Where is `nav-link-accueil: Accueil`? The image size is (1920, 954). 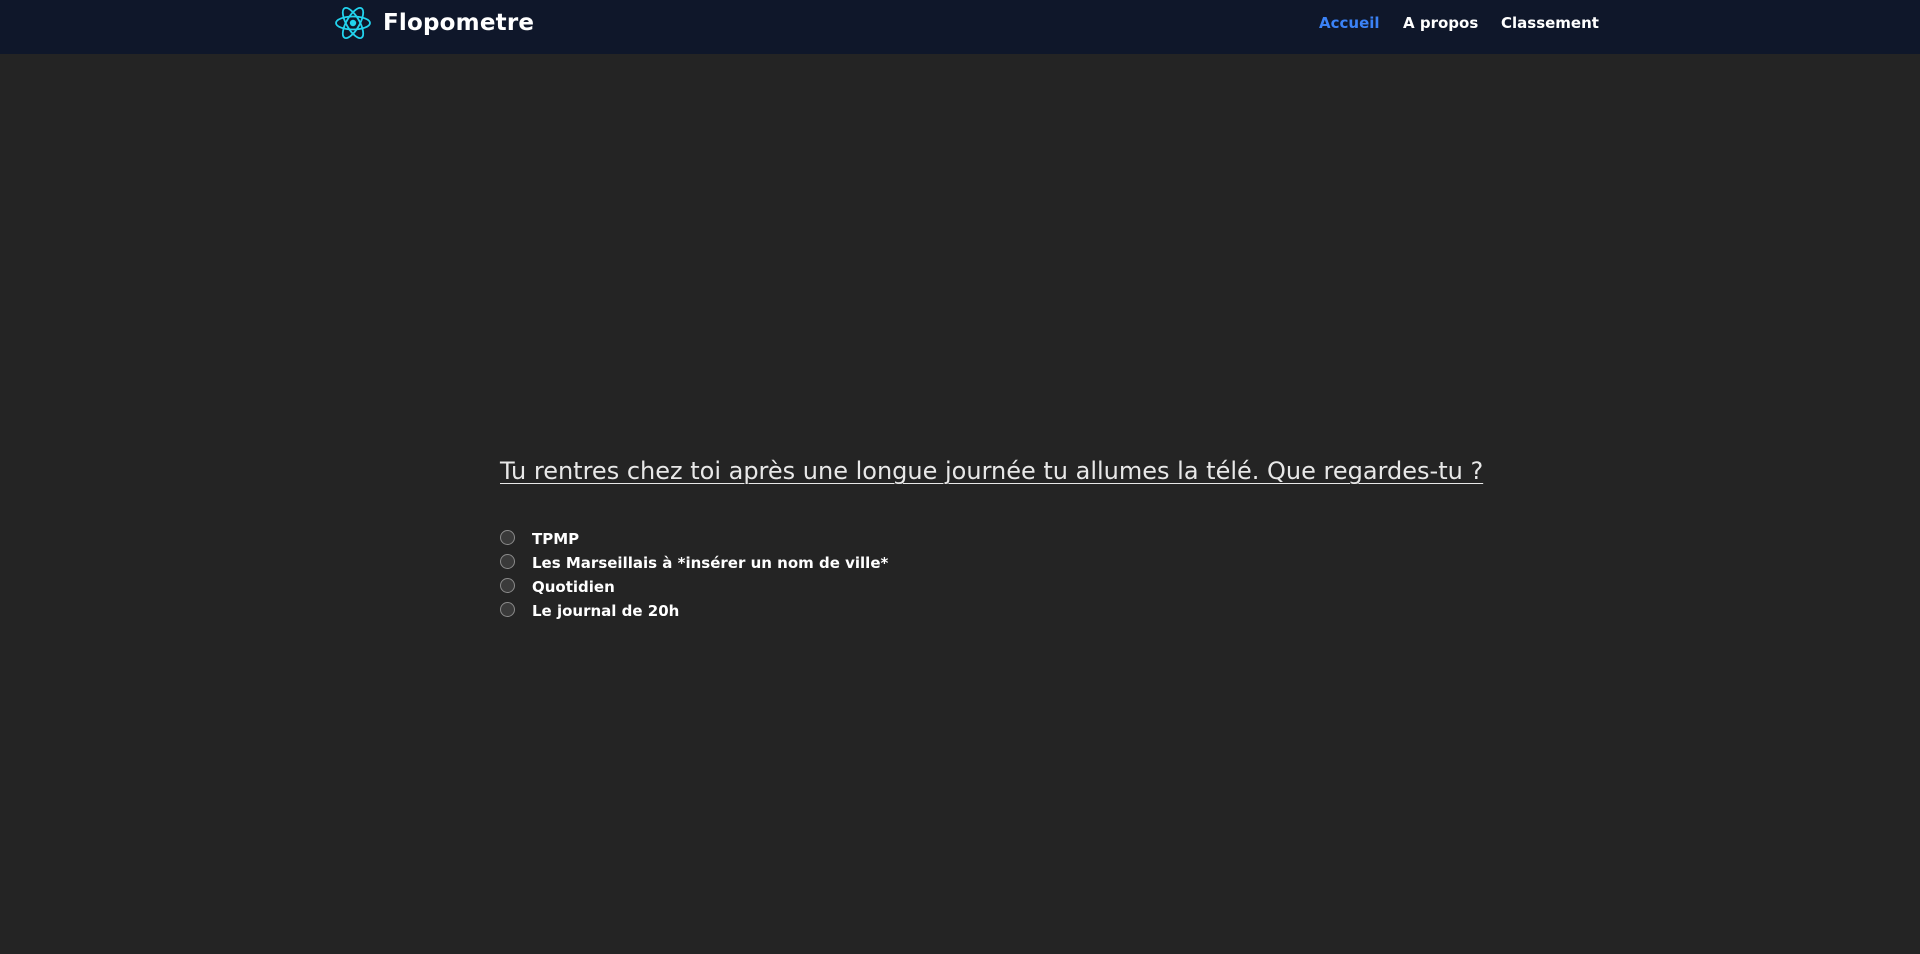
nav-link-accueil: Accueil is located at coordinates (1349, 23).